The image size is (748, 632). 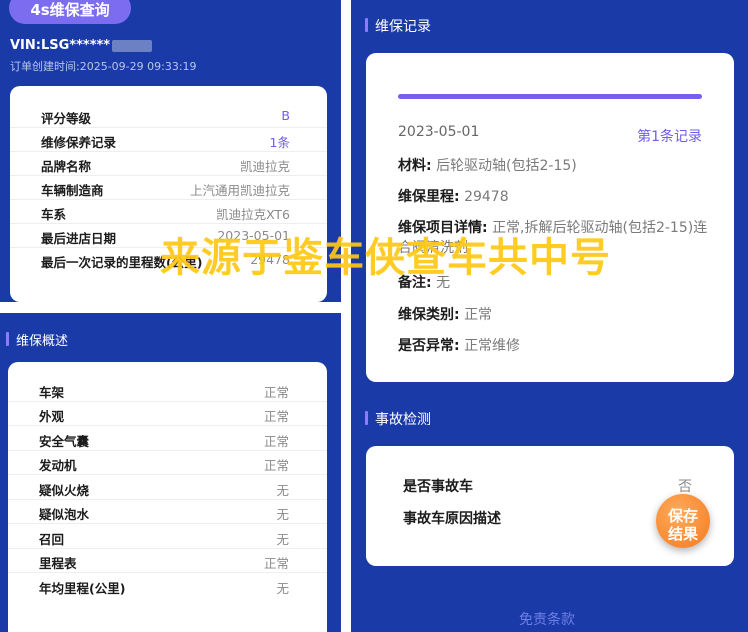 What do you see at coordinates (682, 516) in the screenshot?
I see `save-line1: 保存` at bounding box center [682, 516].